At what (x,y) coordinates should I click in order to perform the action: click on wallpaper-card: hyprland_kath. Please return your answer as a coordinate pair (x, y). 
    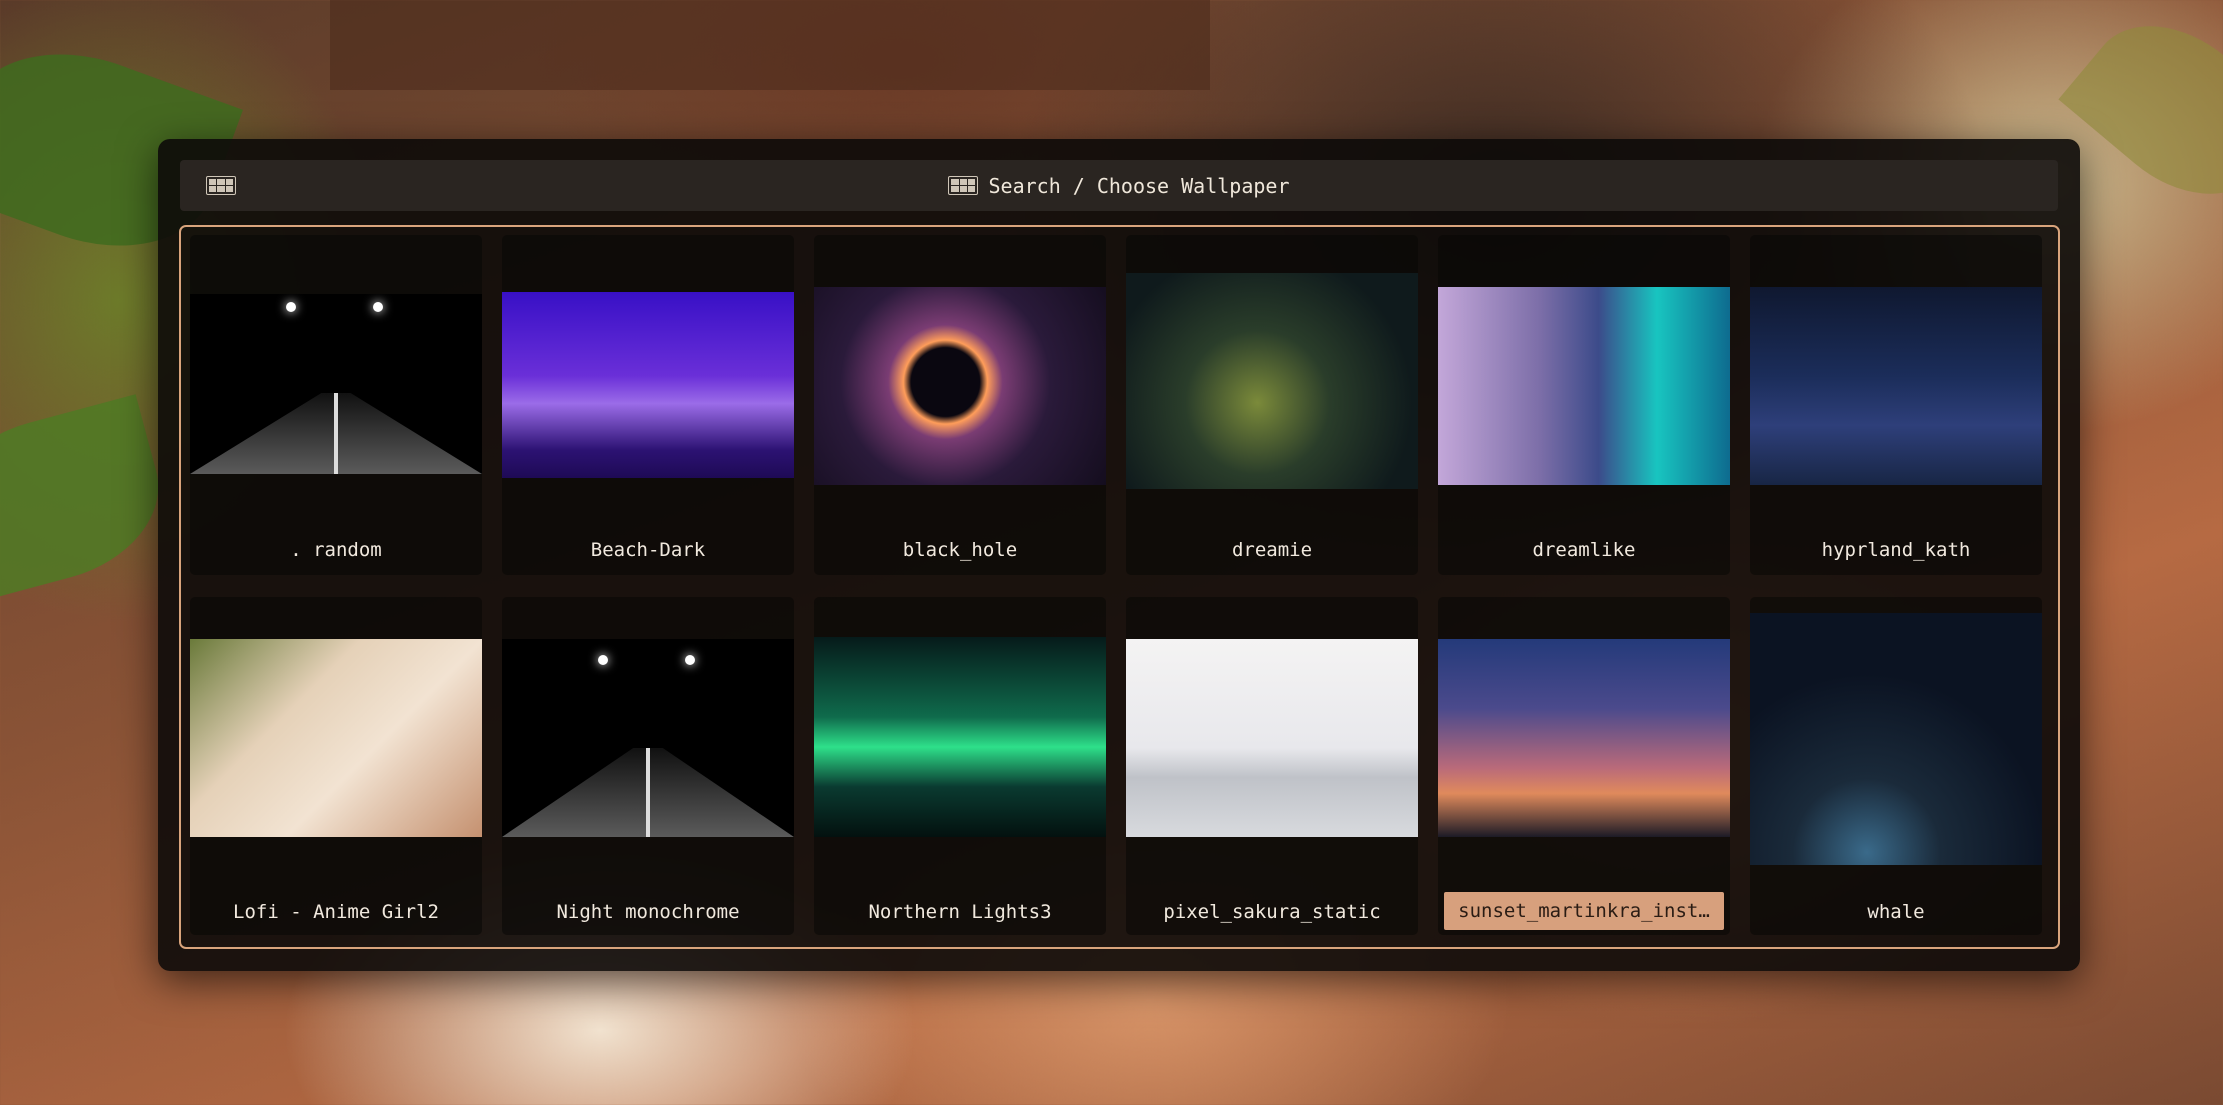
    Looking at the image, I should click on (1896, 405).